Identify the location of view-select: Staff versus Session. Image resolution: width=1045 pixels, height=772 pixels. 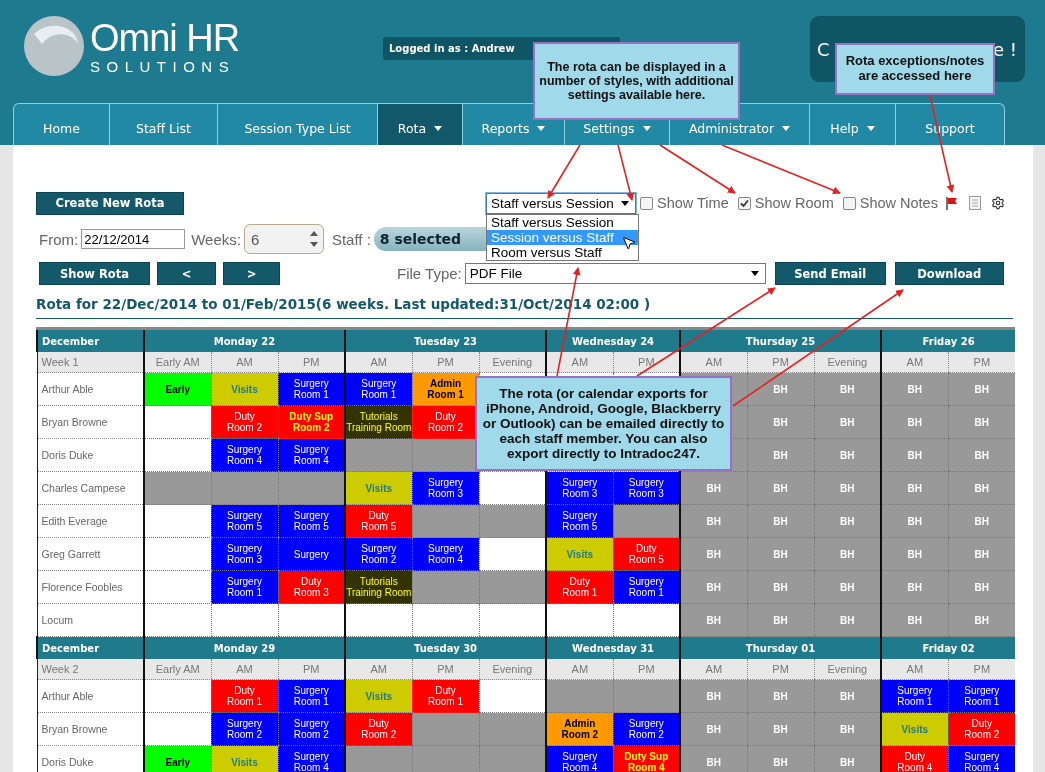
(561, 203).